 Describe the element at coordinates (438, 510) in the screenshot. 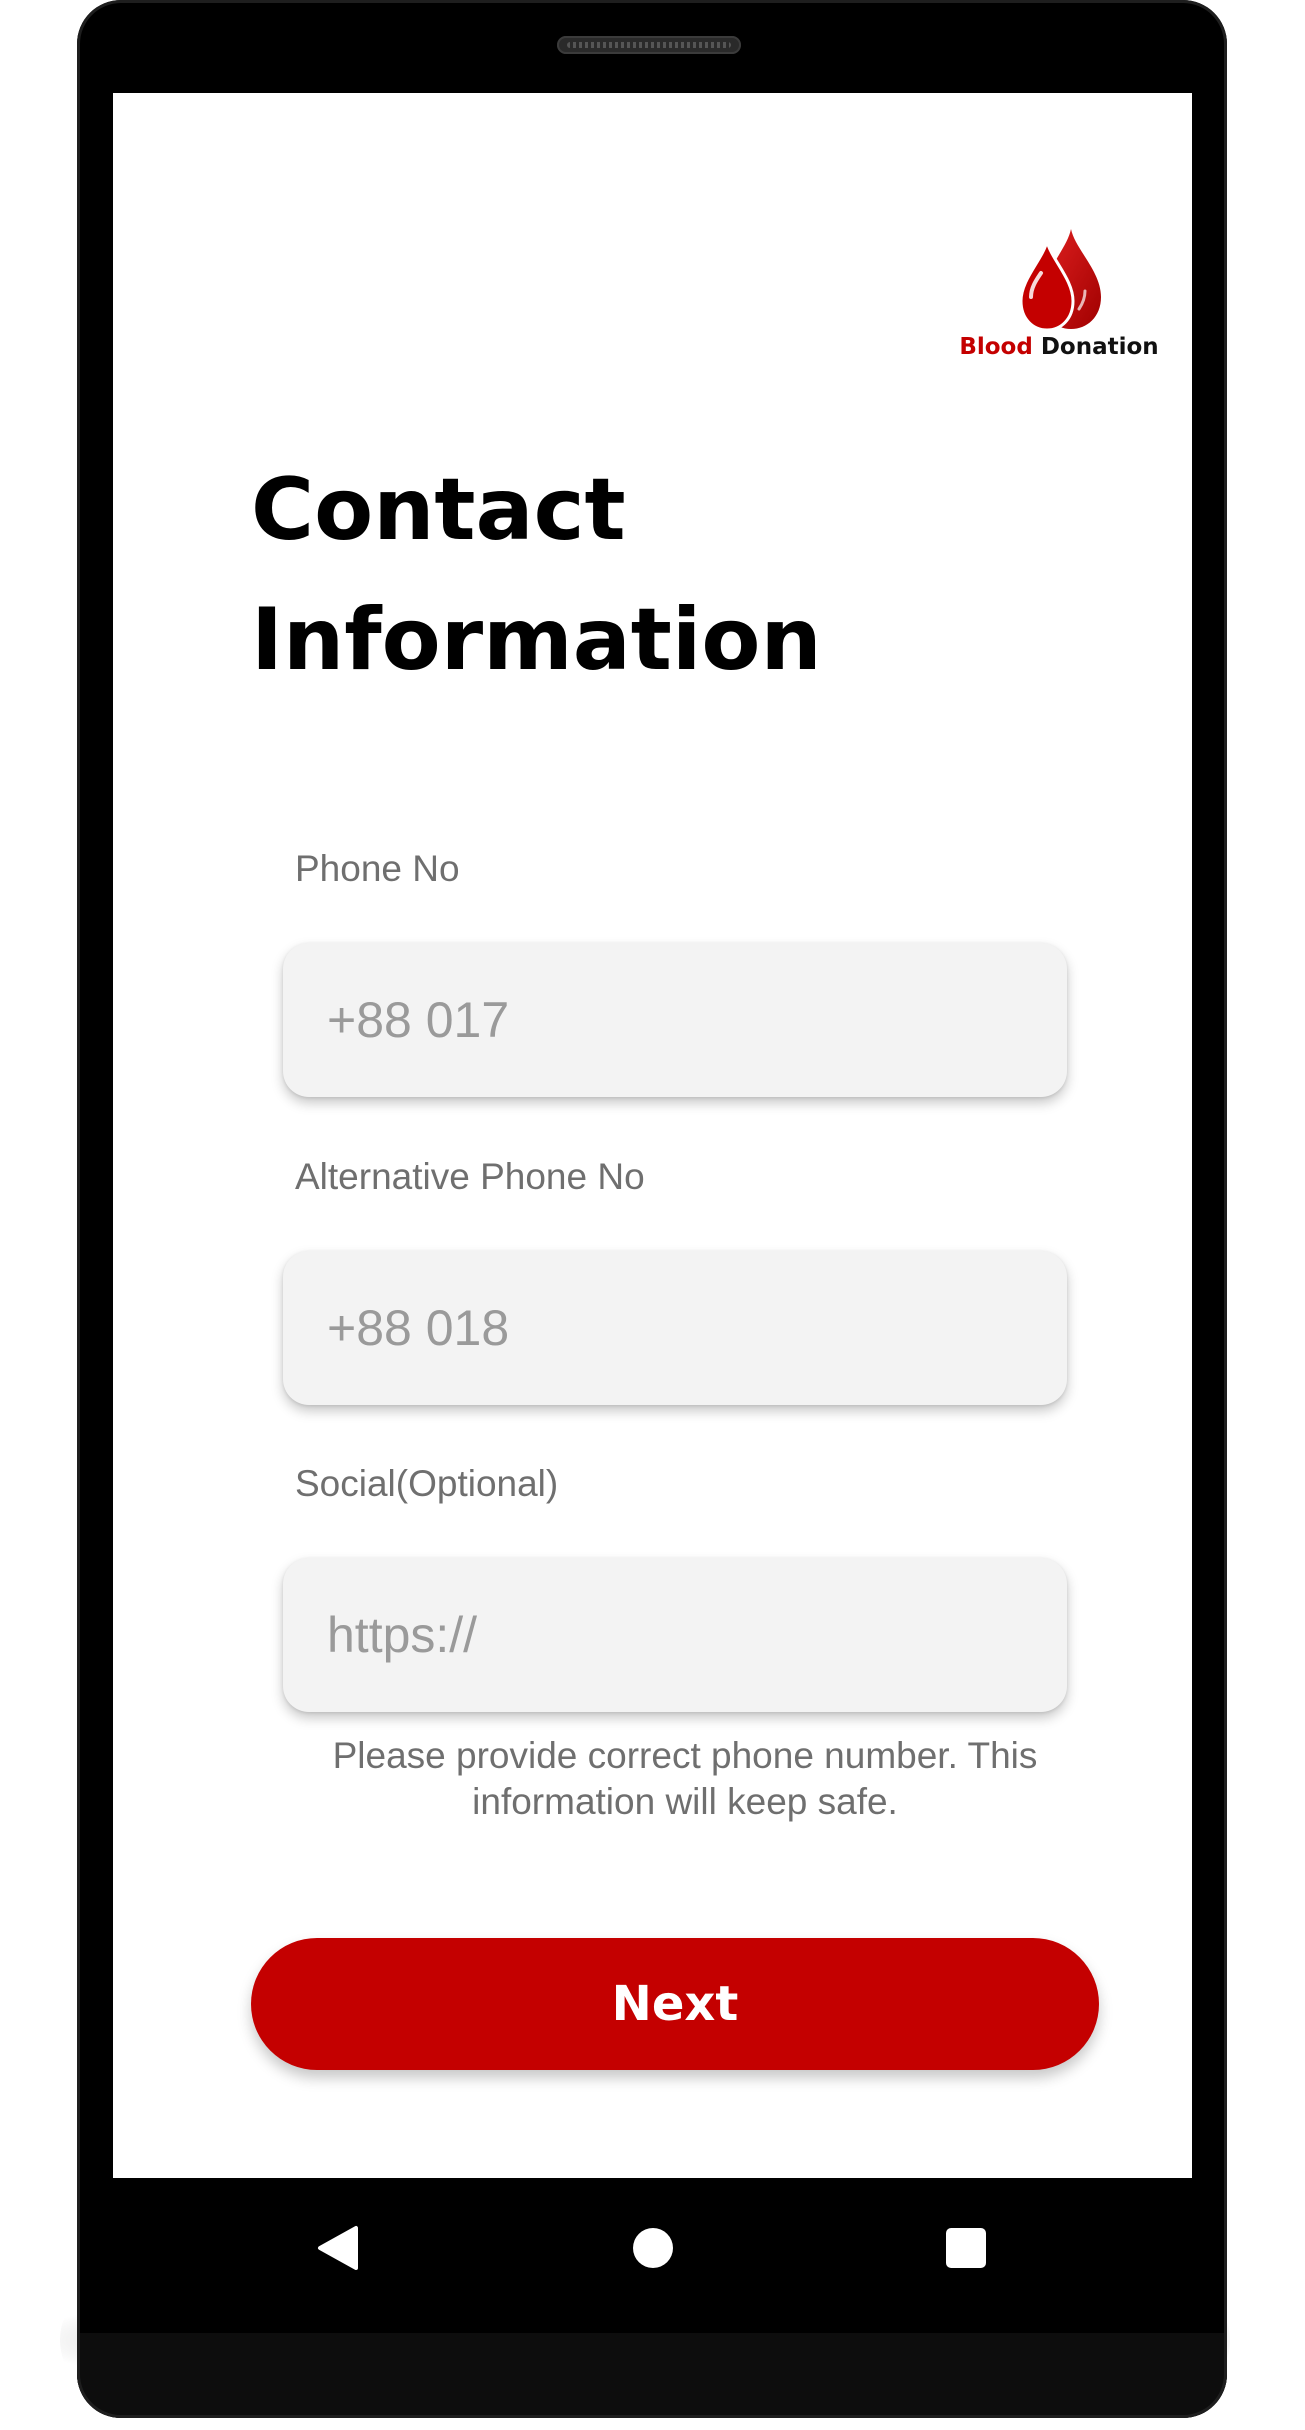

I see `page-title-line1: Contact` at that location.